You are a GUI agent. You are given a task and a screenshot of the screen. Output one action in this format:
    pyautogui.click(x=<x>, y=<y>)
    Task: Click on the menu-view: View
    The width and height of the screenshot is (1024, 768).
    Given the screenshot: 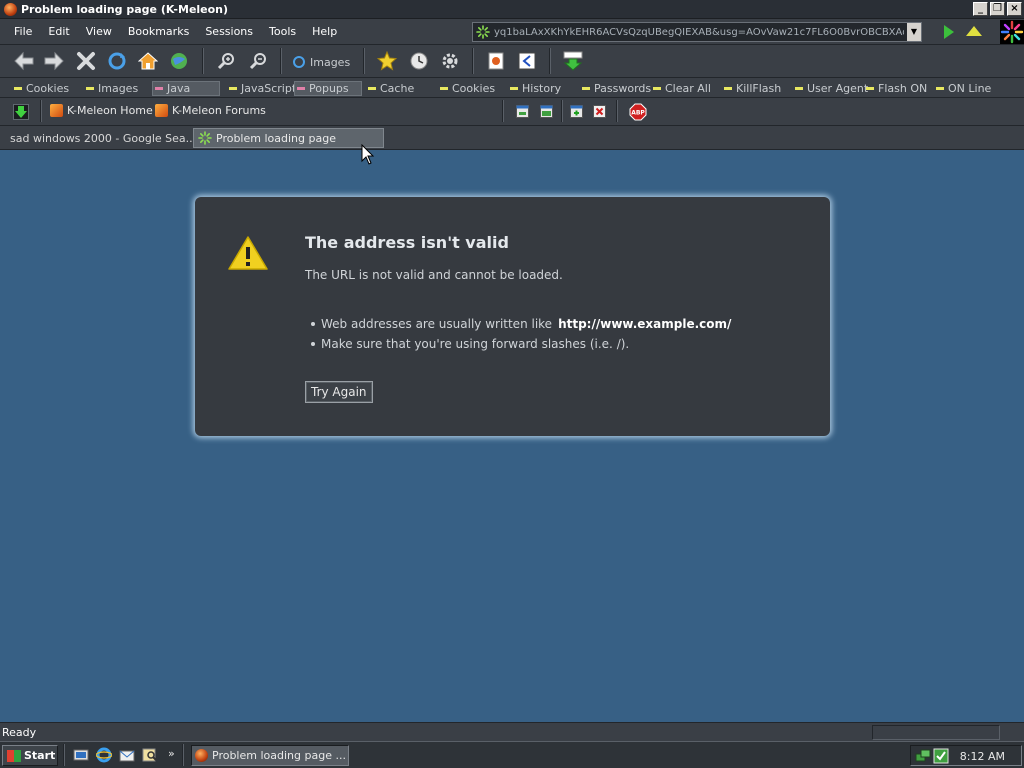 What is the action you would take?
    pyautogui.click(x=99, y=31)
    